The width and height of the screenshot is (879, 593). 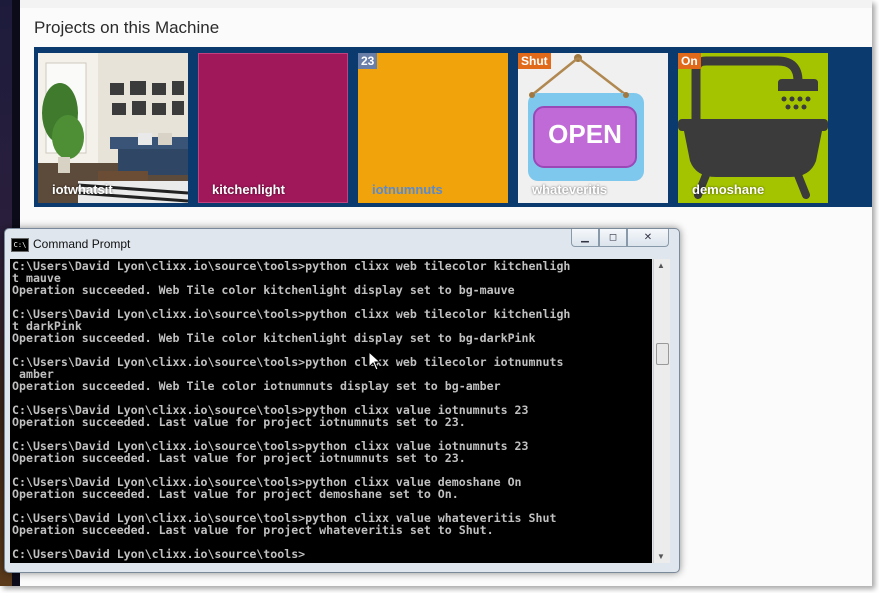 I want to click on tile-label: iotwhatsit, so click(x=82, y=189).